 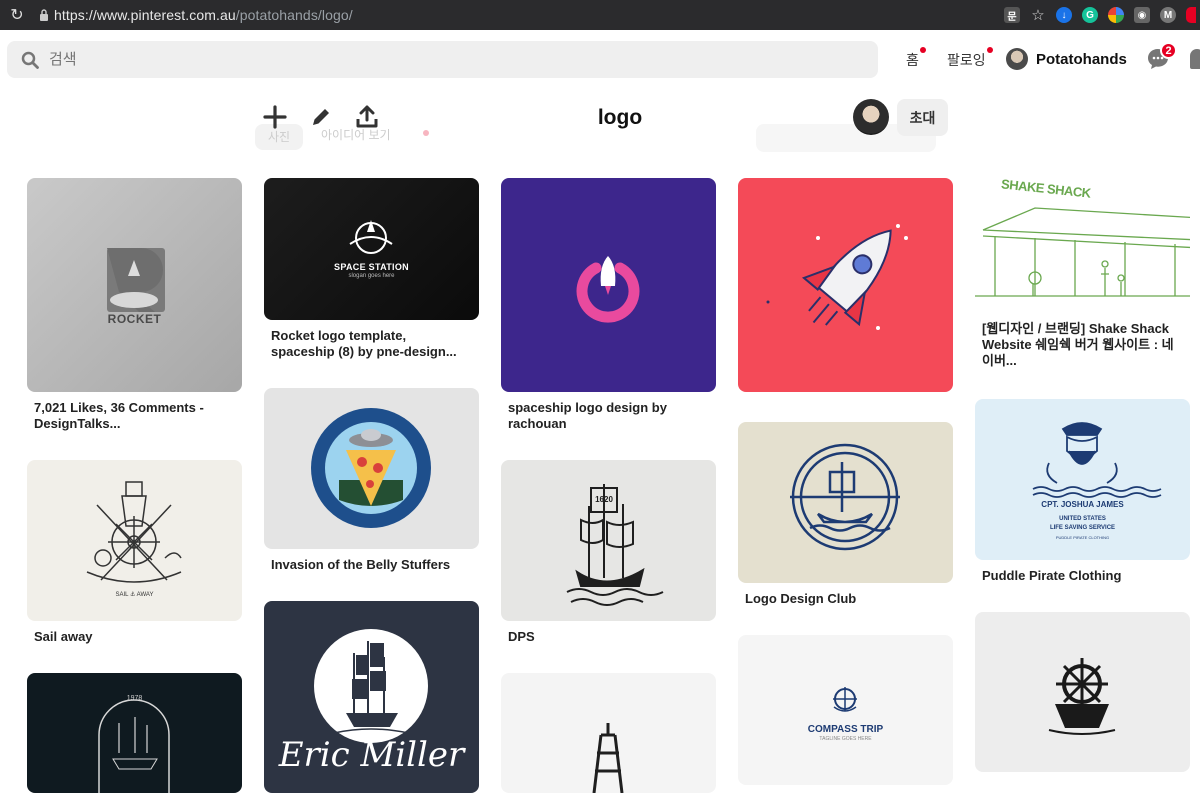 What do you see at coordinates (989, 50) in the screenshot?
I see `following-notification-dot` at bounding box center [989, 50].